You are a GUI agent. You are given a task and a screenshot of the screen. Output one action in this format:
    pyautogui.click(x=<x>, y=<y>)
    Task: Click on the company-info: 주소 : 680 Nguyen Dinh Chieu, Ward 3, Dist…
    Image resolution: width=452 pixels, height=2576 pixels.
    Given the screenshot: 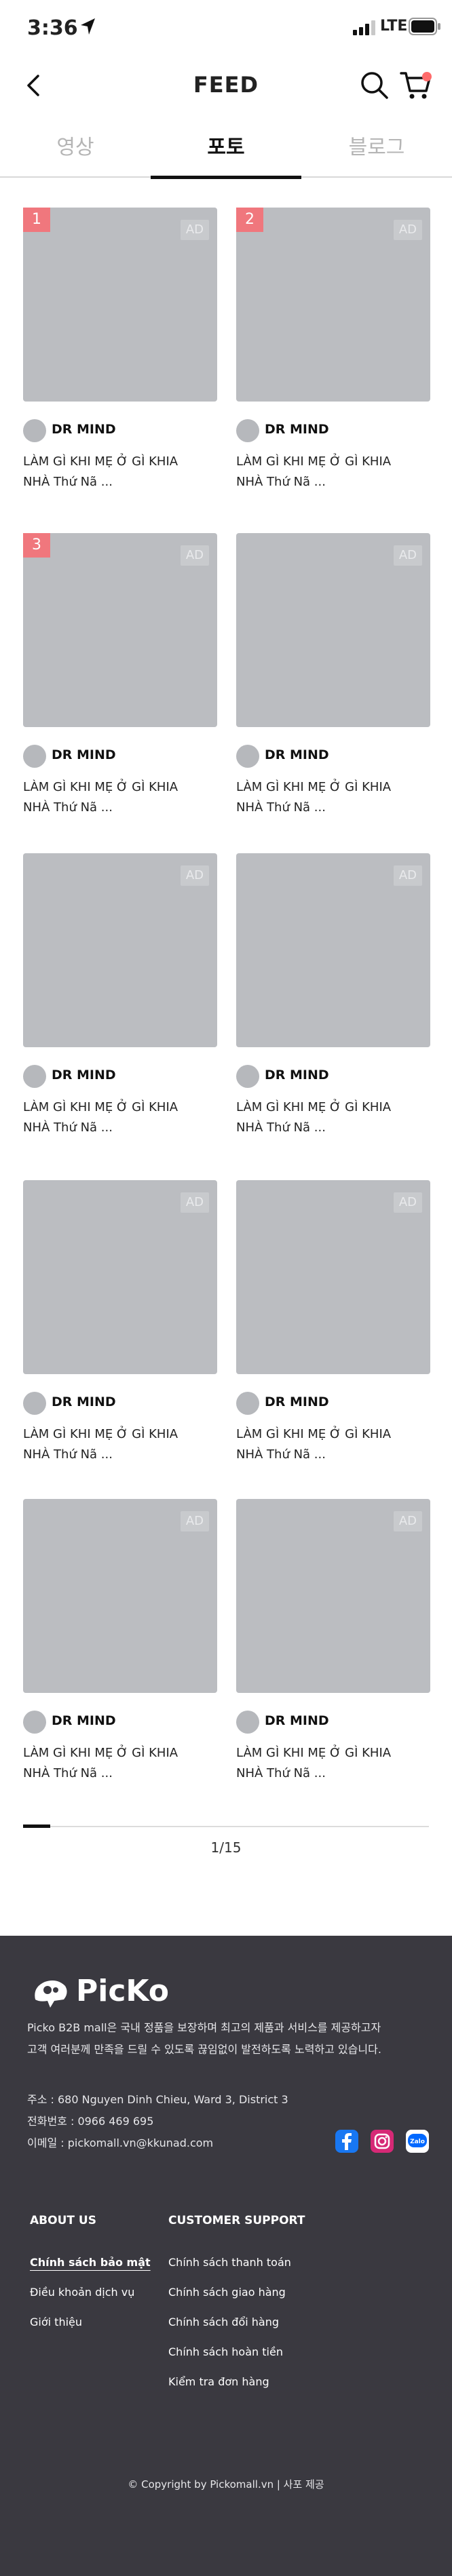 What is the action you would take?
    pyautogui.click(x=169, y=2121)
    